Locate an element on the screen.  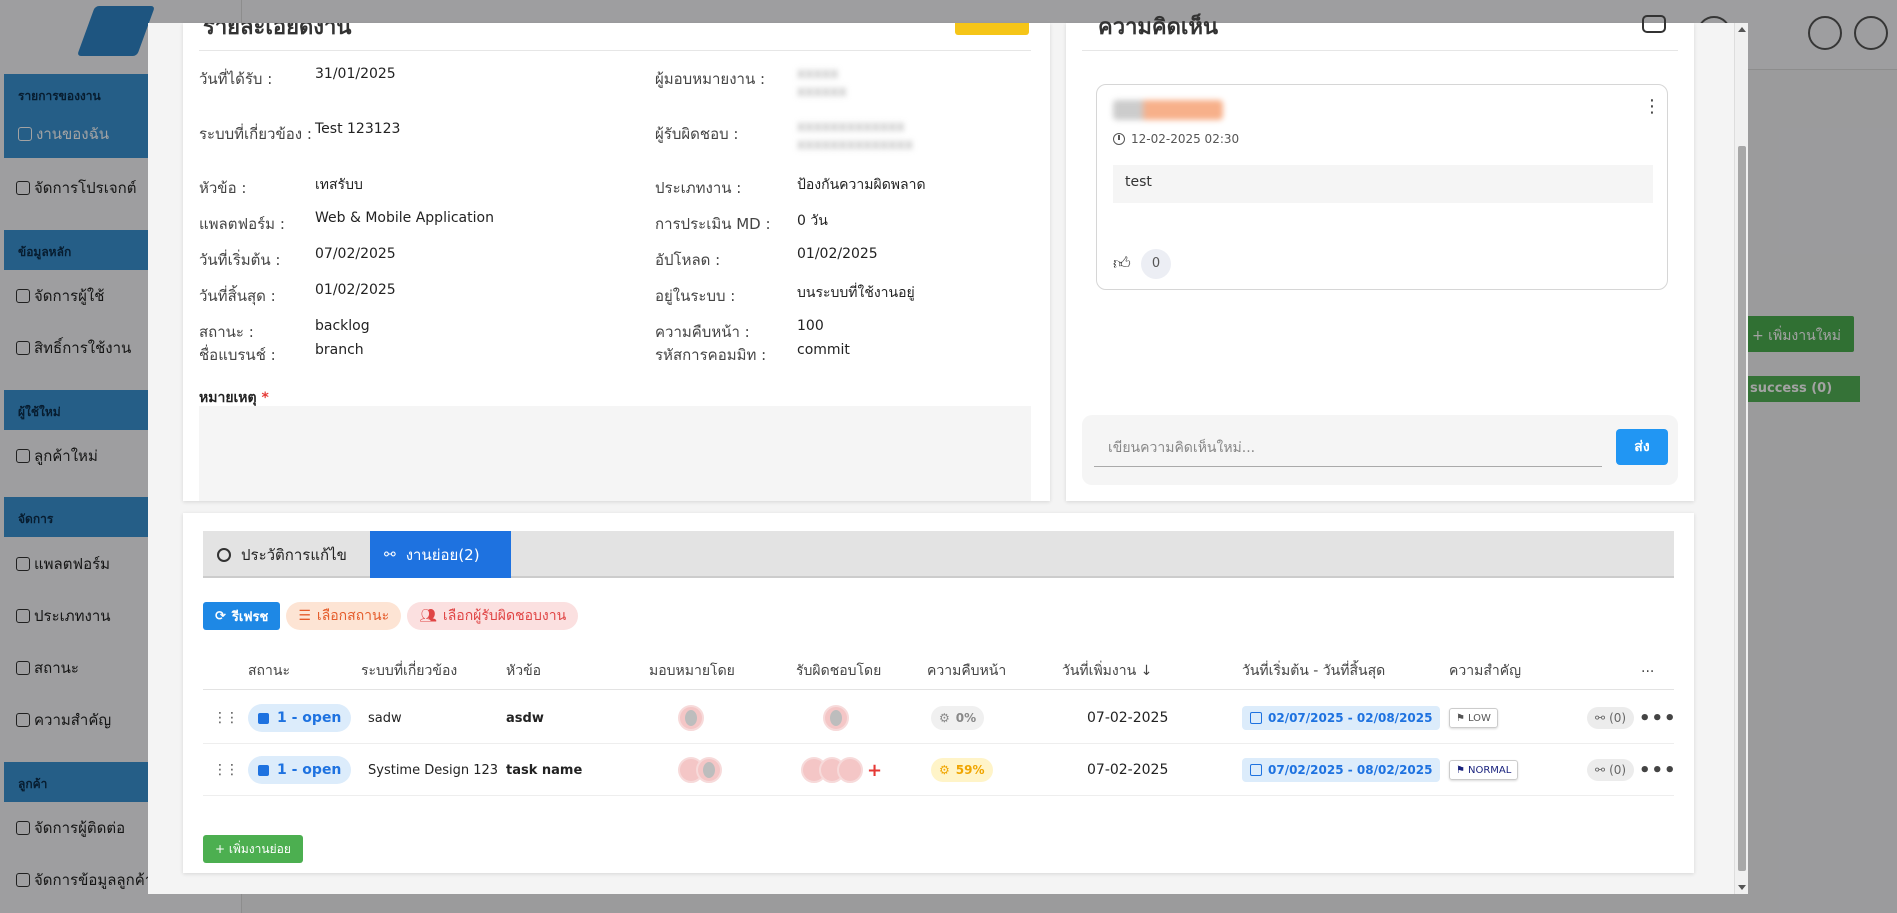
topic-cell: asdw is located at coordinates (525, 718).